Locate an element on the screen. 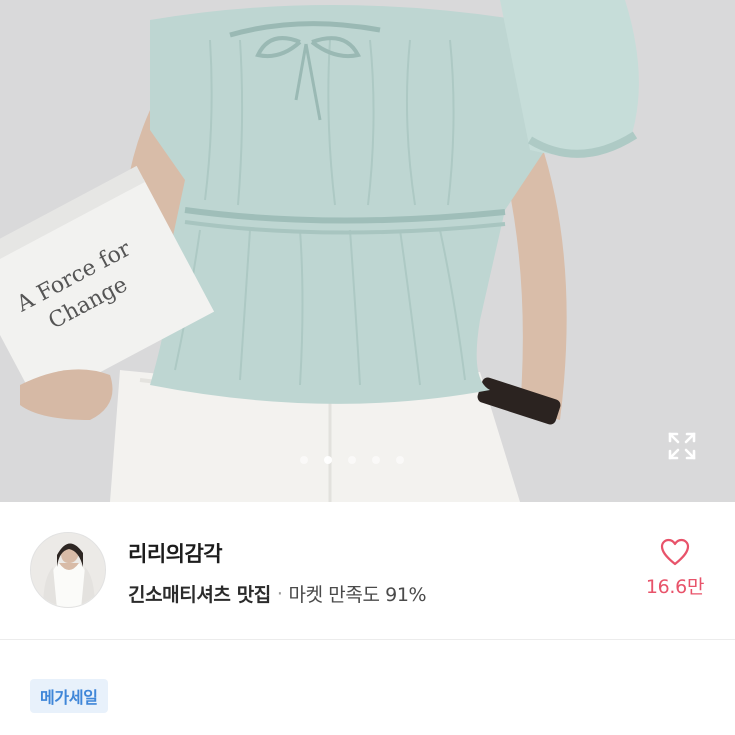 The image size is (735, 735). like-button: 16.6만 is located at coordinates (675, 573).